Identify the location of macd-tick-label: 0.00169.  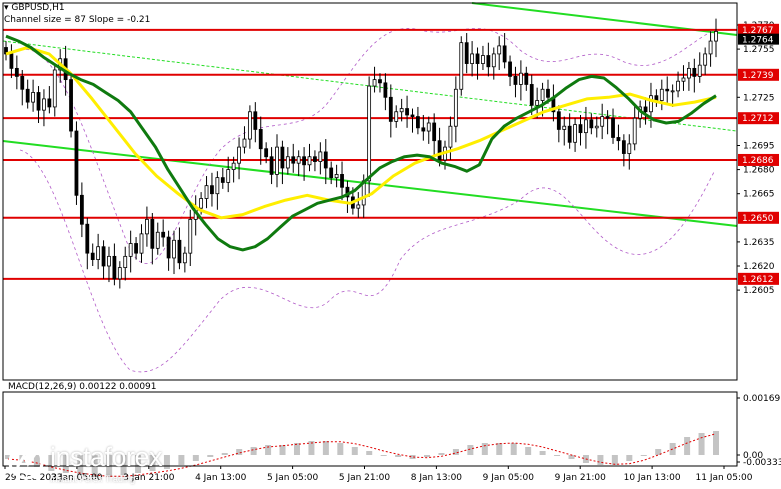
(761, 399).